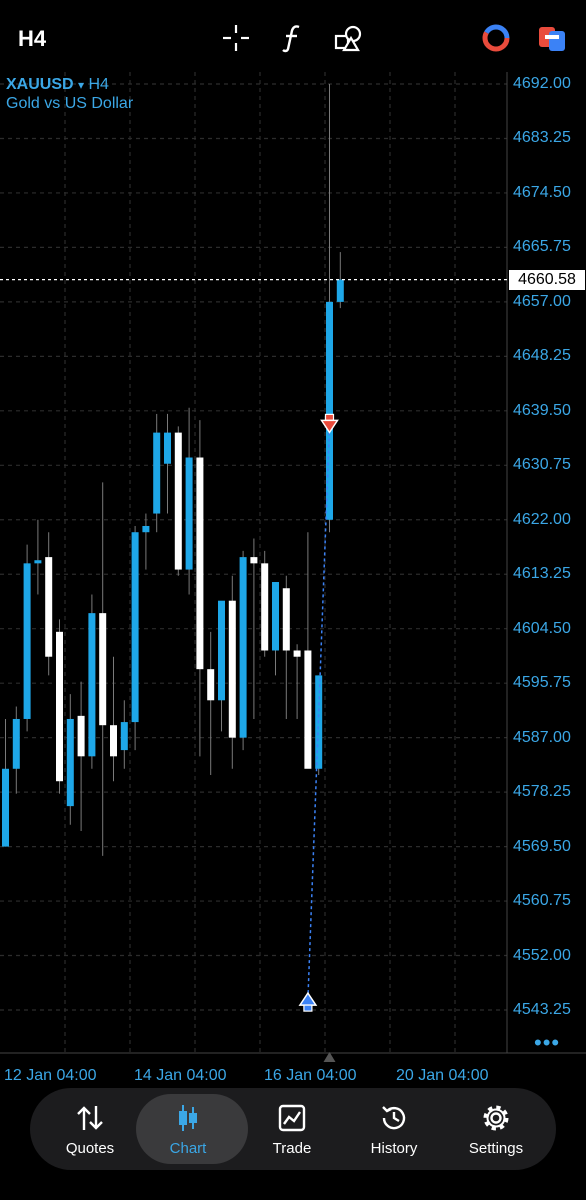 The height and width of the screenshot is (1200, 586). Describe the element at coordinates (349, 38) in the screenshot. I see `objects-icon` at that location.